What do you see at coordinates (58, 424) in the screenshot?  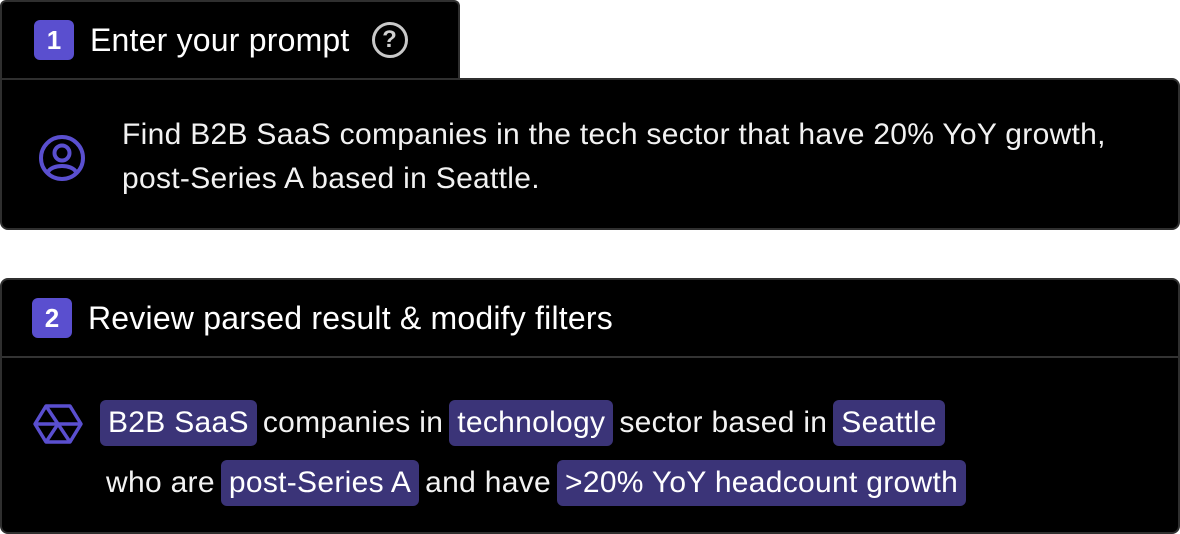 I see `globe-icon` at bounding box center [58, 424].